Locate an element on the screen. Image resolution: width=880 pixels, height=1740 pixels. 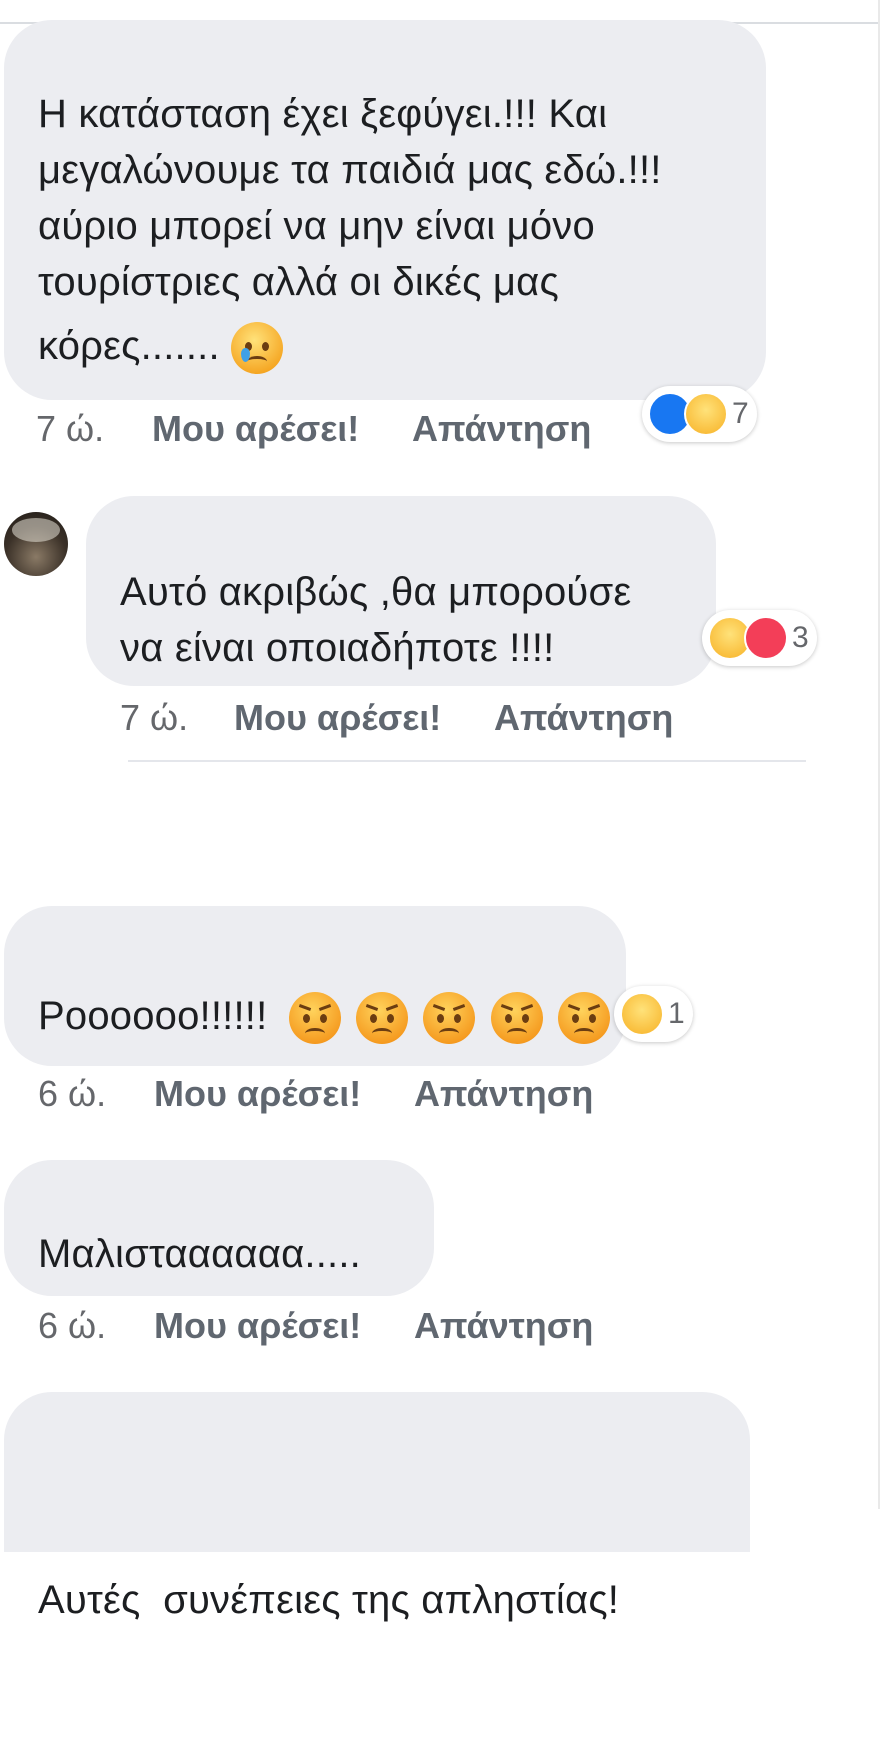
reaction-count: 1 is located at coordinates (676, 1013).